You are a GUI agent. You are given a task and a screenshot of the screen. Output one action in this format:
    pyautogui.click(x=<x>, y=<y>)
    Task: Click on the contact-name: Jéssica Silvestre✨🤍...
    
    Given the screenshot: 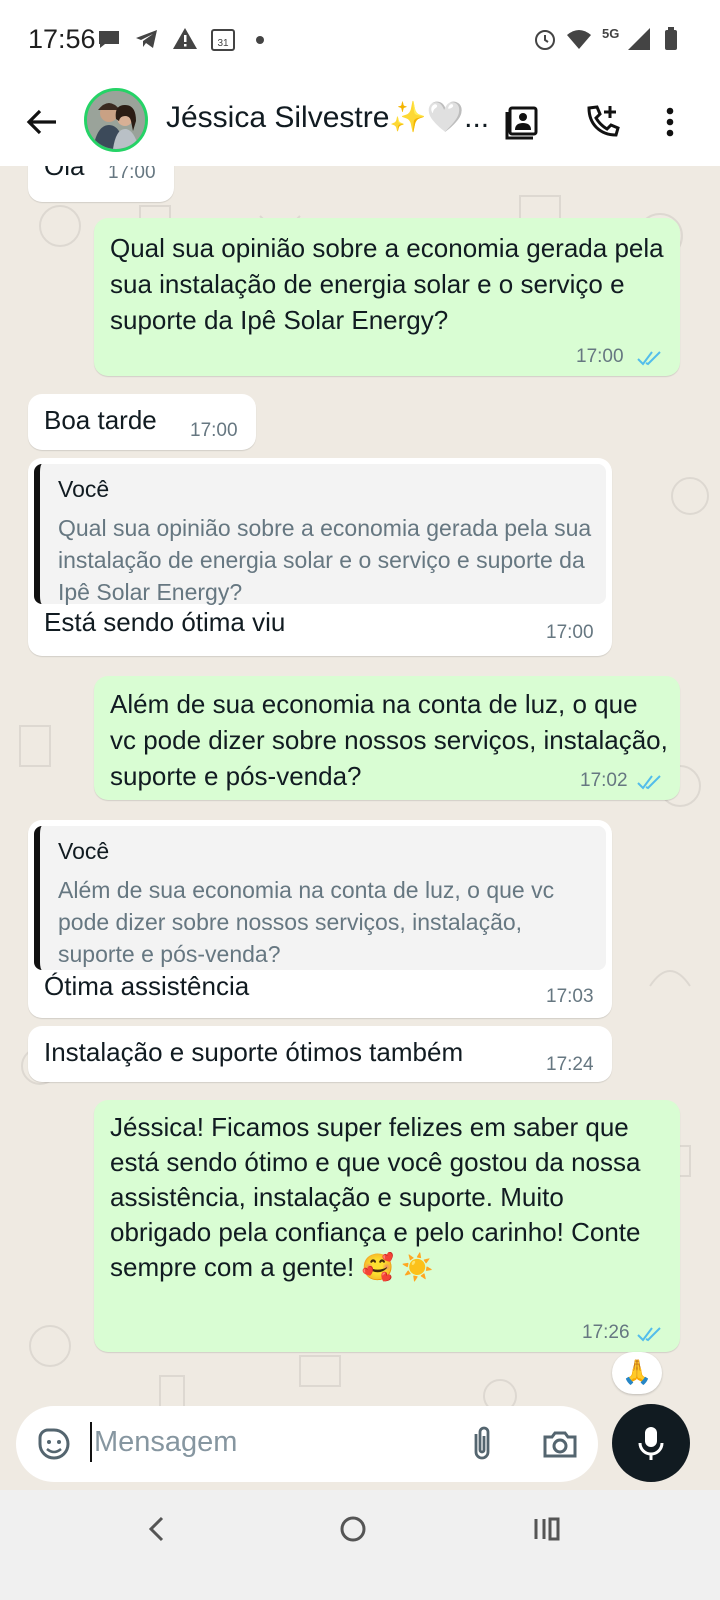 What is the action you would take?
    pyautogui.click(x=331, y=117)
    